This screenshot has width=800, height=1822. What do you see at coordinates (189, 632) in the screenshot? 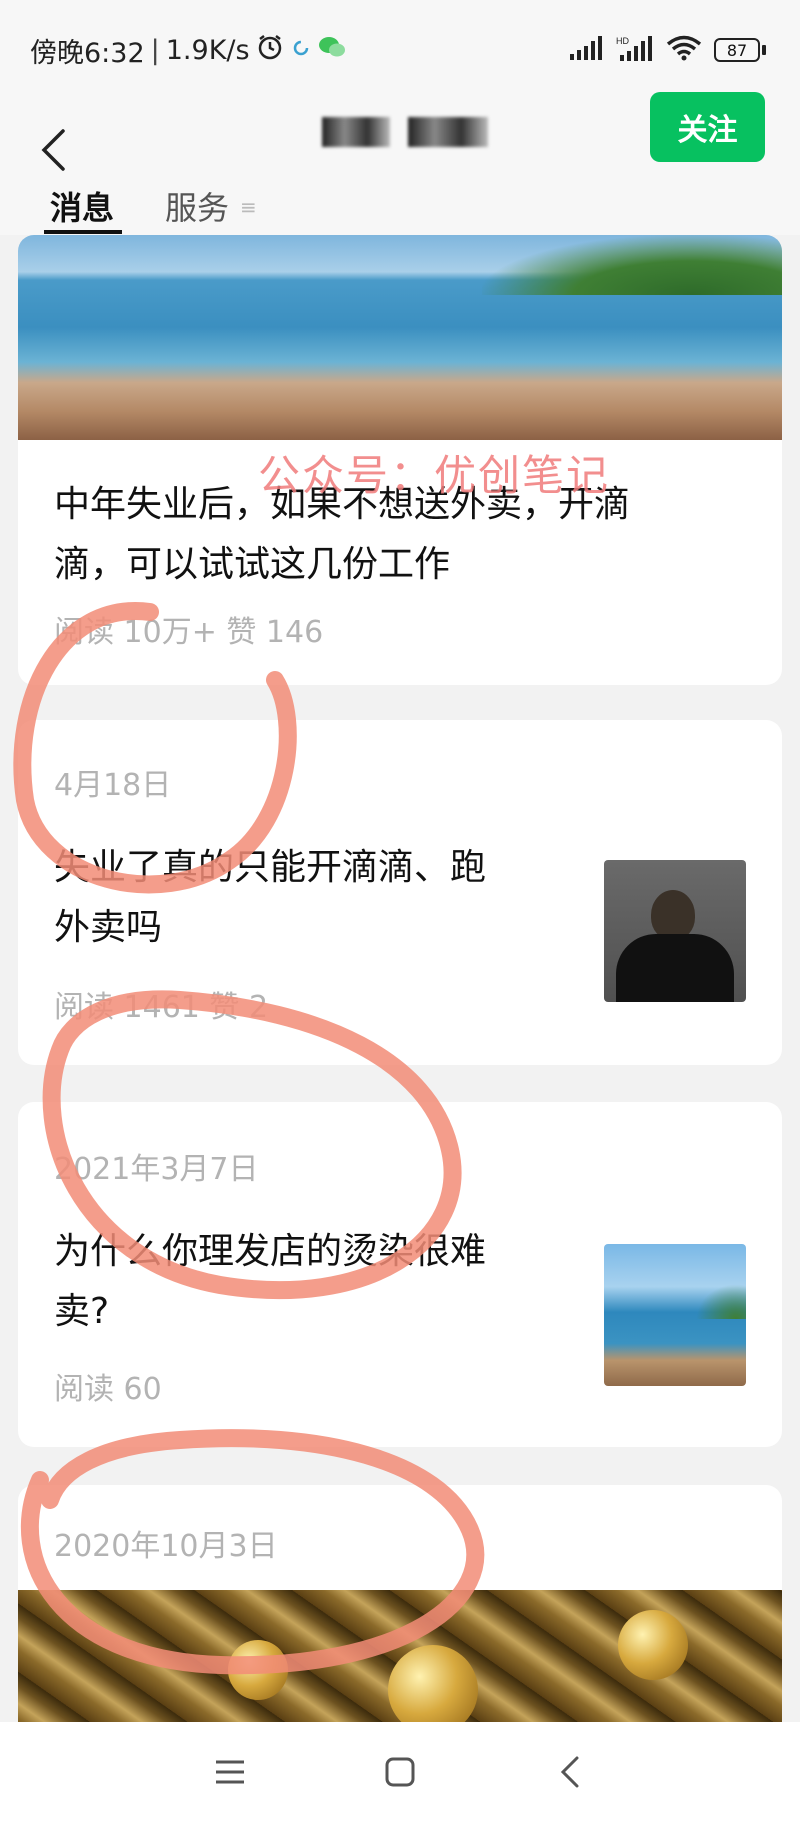
I see `article-meta: 阅读 10万+ 赞 146` at bounding box center [189, 632].